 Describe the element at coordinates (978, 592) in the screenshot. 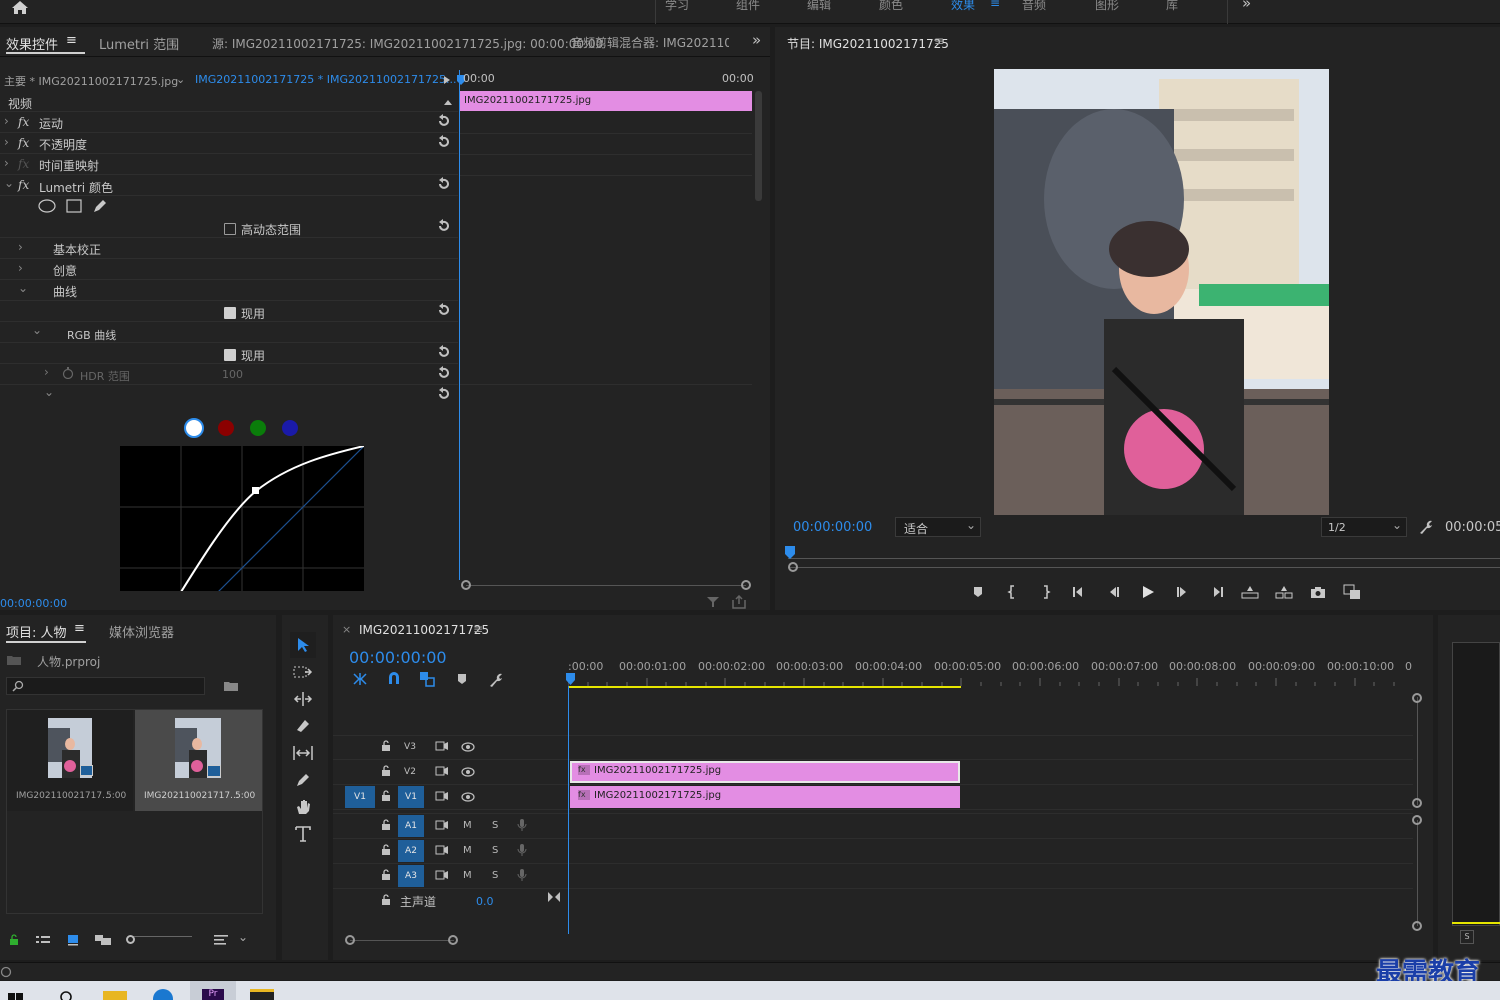

I see `add-marker-icon` at that location.